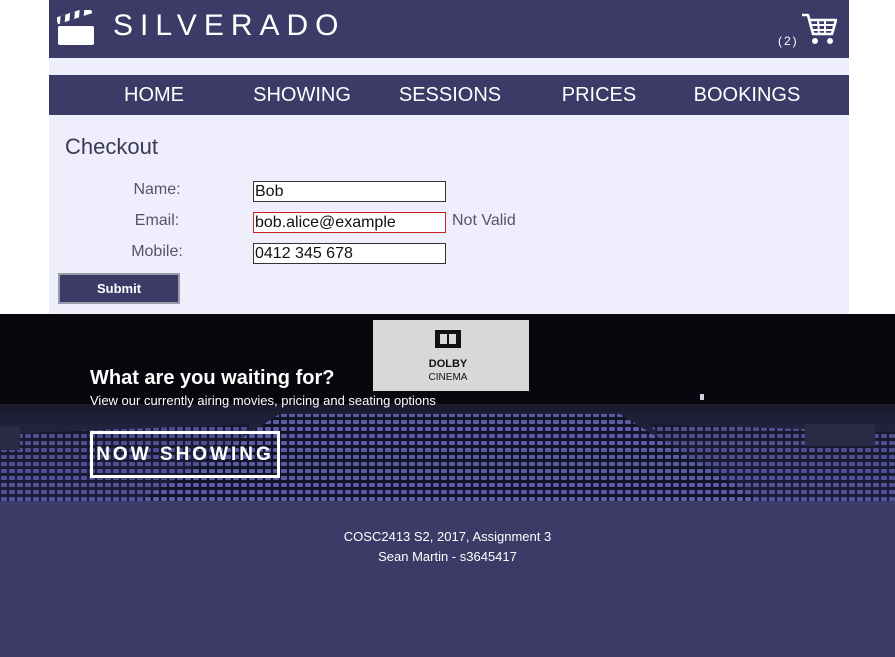 The width and height of the screenshot is (895, 657). What do you see at coordinates (185, 454) in the screenshot?
I see `now-showing-button: NOW SHOWING` at bounding box center [185, 454].